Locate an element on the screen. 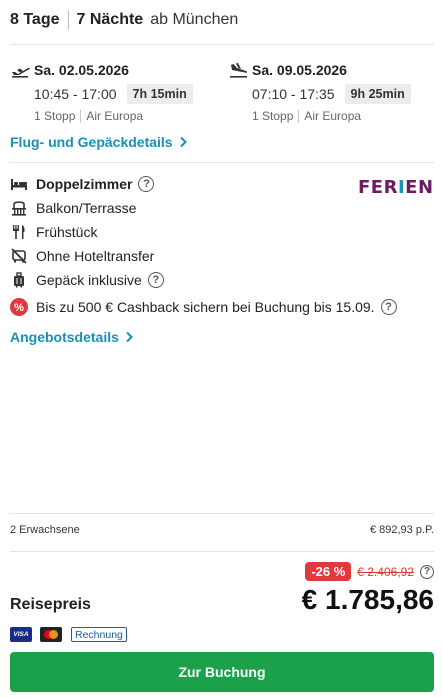 Image resolution: width=442 pixels, height=698 pixels. transfer-label: Ohne Hoteltransfer is located at coordinates (95, 256).